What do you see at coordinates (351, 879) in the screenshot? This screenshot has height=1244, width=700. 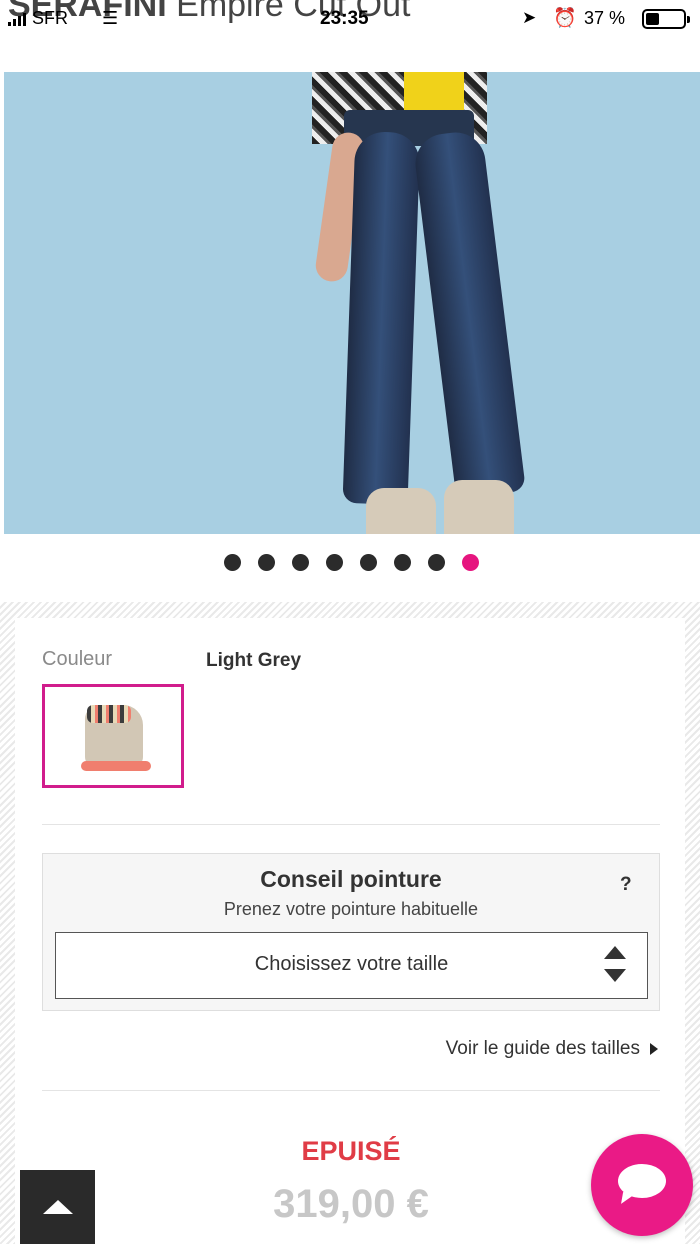 I see `size-advice-title: Conseil pointure` at bounding box center [351, 879].